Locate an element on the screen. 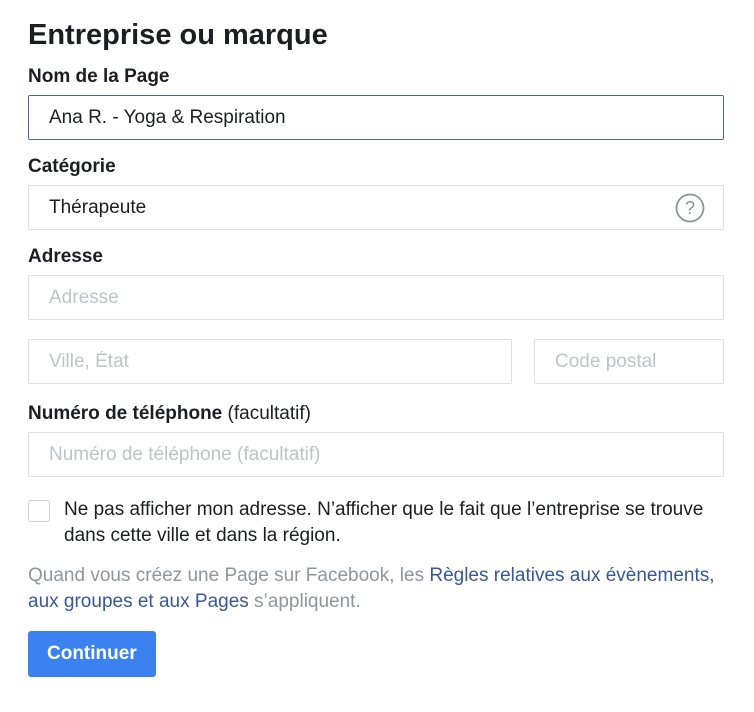 This screenshot has width=754, height=712. zip-code-input is located at coordinates (629, 361).